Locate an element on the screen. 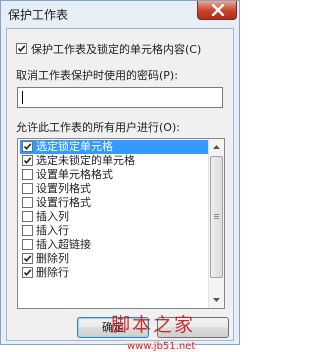 Image resolution: width=320 pixels, height=352 pixels. scroll-down-button is located at coordinates (216, 300).